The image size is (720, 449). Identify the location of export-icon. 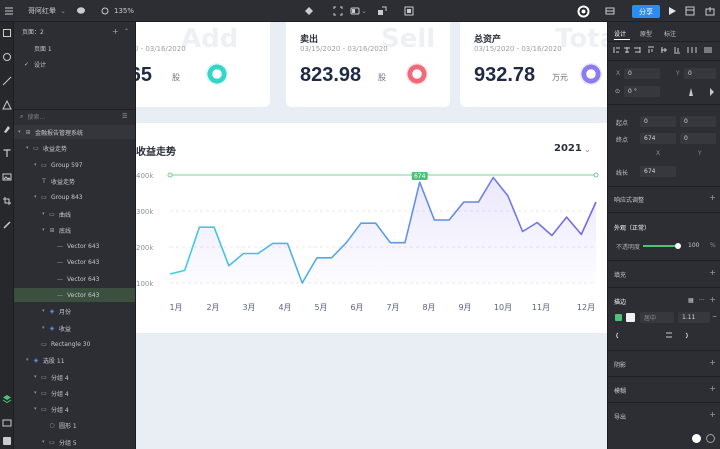
(710, 11).